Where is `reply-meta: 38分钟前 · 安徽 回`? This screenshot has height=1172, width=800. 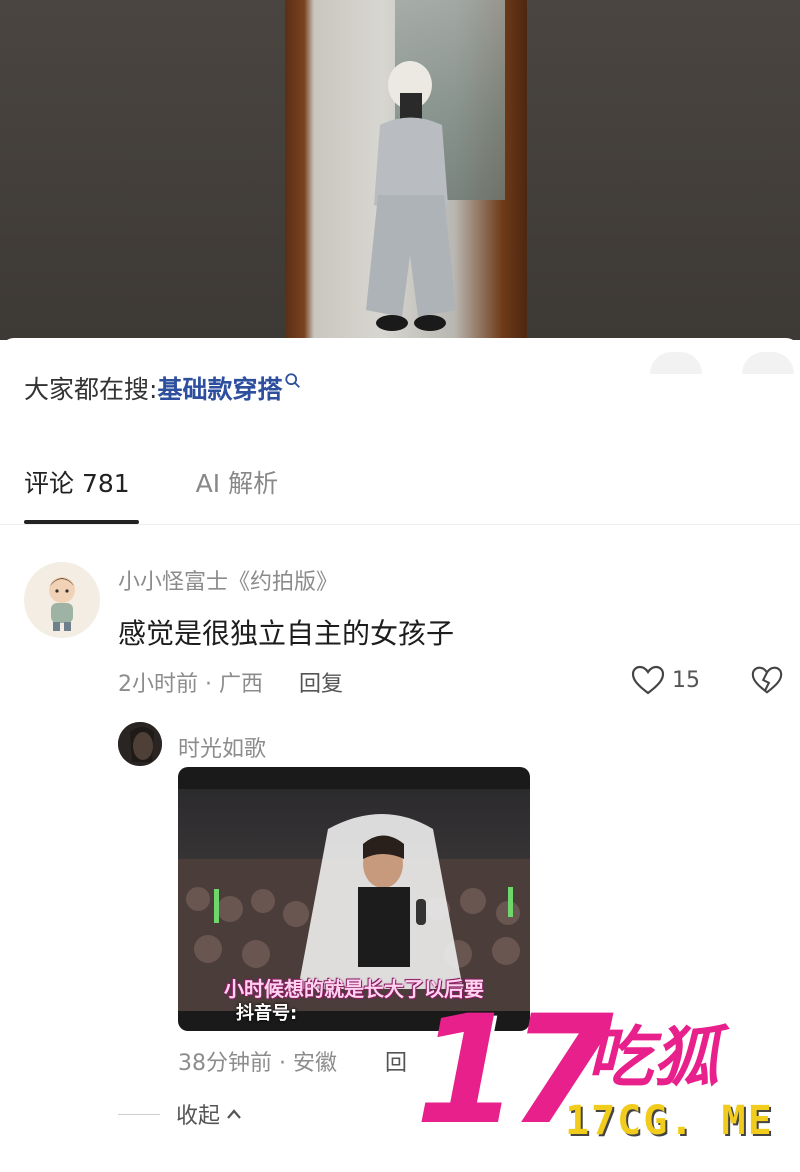
reply-meta: 38分钟前 · 安徽 回 is located at coordinates (292, 1061).